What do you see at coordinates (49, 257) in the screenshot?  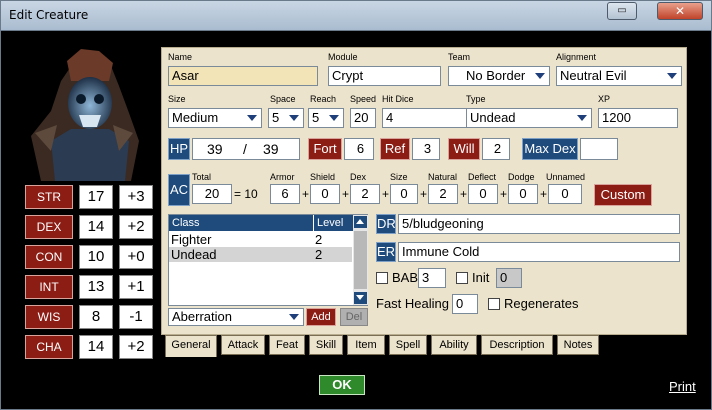 I see `ability-name-con: CON` at bounding box center [49, 257].